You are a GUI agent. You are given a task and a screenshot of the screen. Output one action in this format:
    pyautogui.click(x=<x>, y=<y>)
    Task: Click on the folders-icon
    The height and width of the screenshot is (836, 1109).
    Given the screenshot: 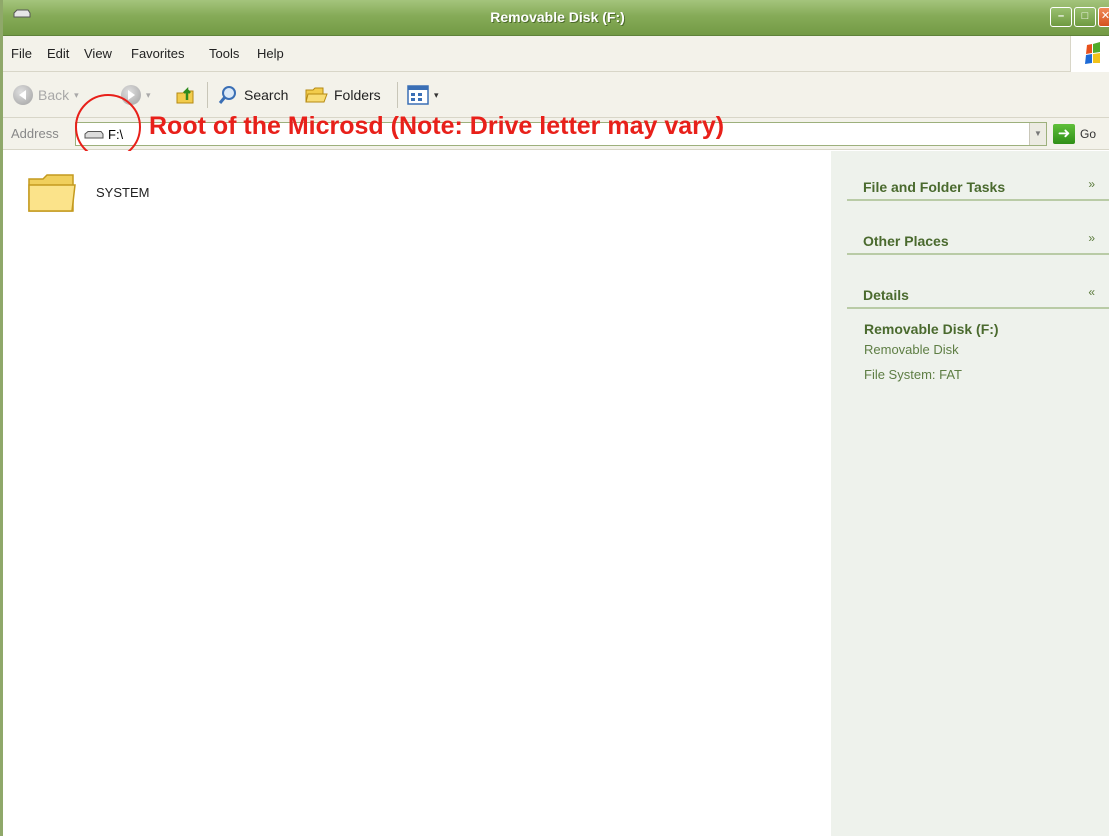 What is the action you would take?
    pyautogui.click(x=316, y=95)
    